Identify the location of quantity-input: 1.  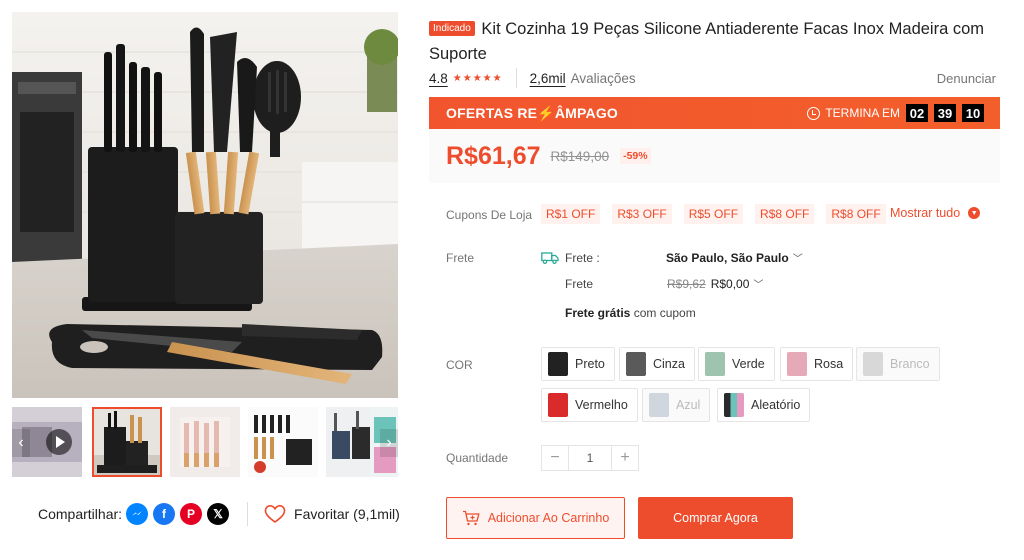
(590, 458).